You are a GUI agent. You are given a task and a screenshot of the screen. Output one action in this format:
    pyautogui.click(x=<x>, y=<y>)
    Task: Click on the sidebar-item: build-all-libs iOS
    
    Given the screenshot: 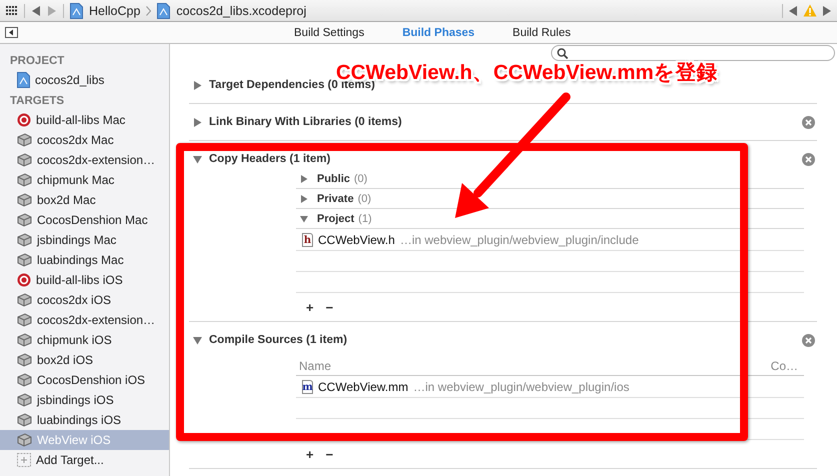 What is the action you would take?
    pyautogui.click(x=84, y=280)
    